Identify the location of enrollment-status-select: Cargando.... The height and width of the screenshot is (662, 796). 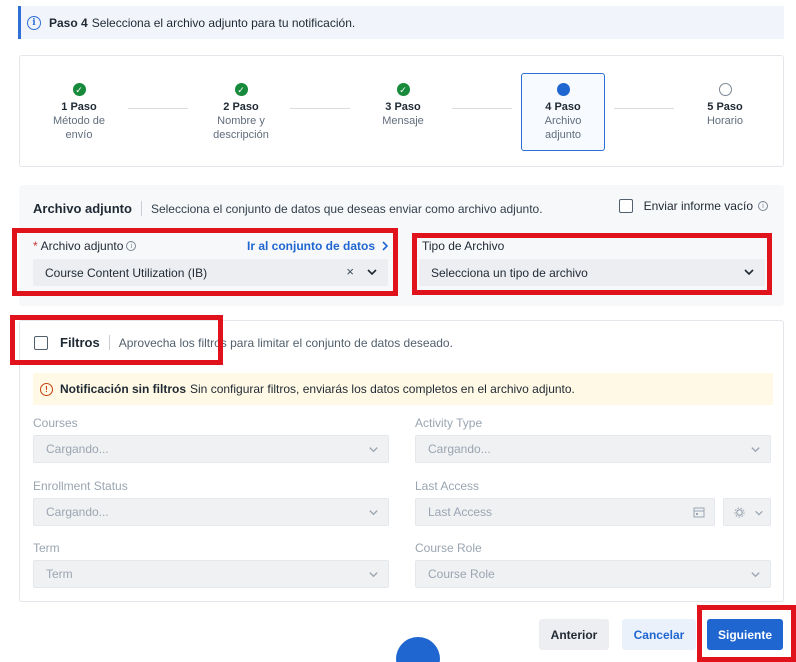
(211, 512).